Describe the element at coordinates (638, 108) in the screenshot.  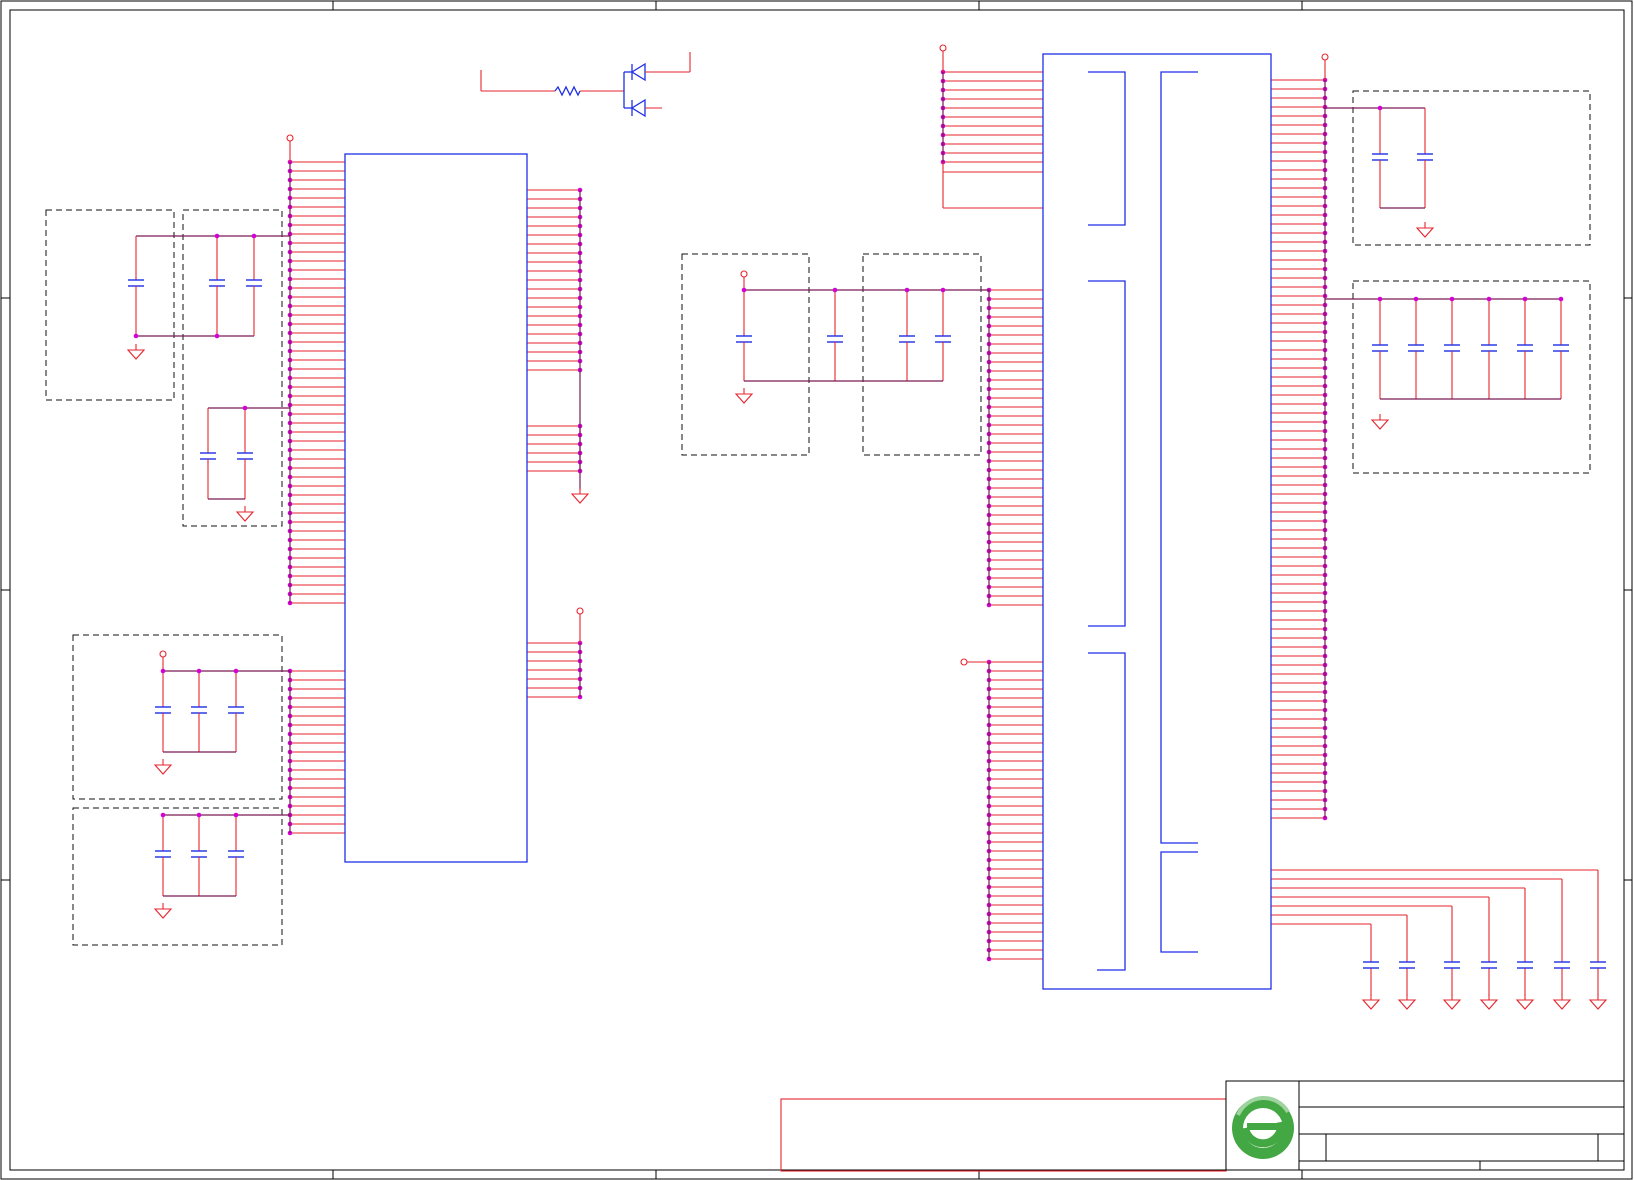
I see `diode-lower-symbol` at that location.